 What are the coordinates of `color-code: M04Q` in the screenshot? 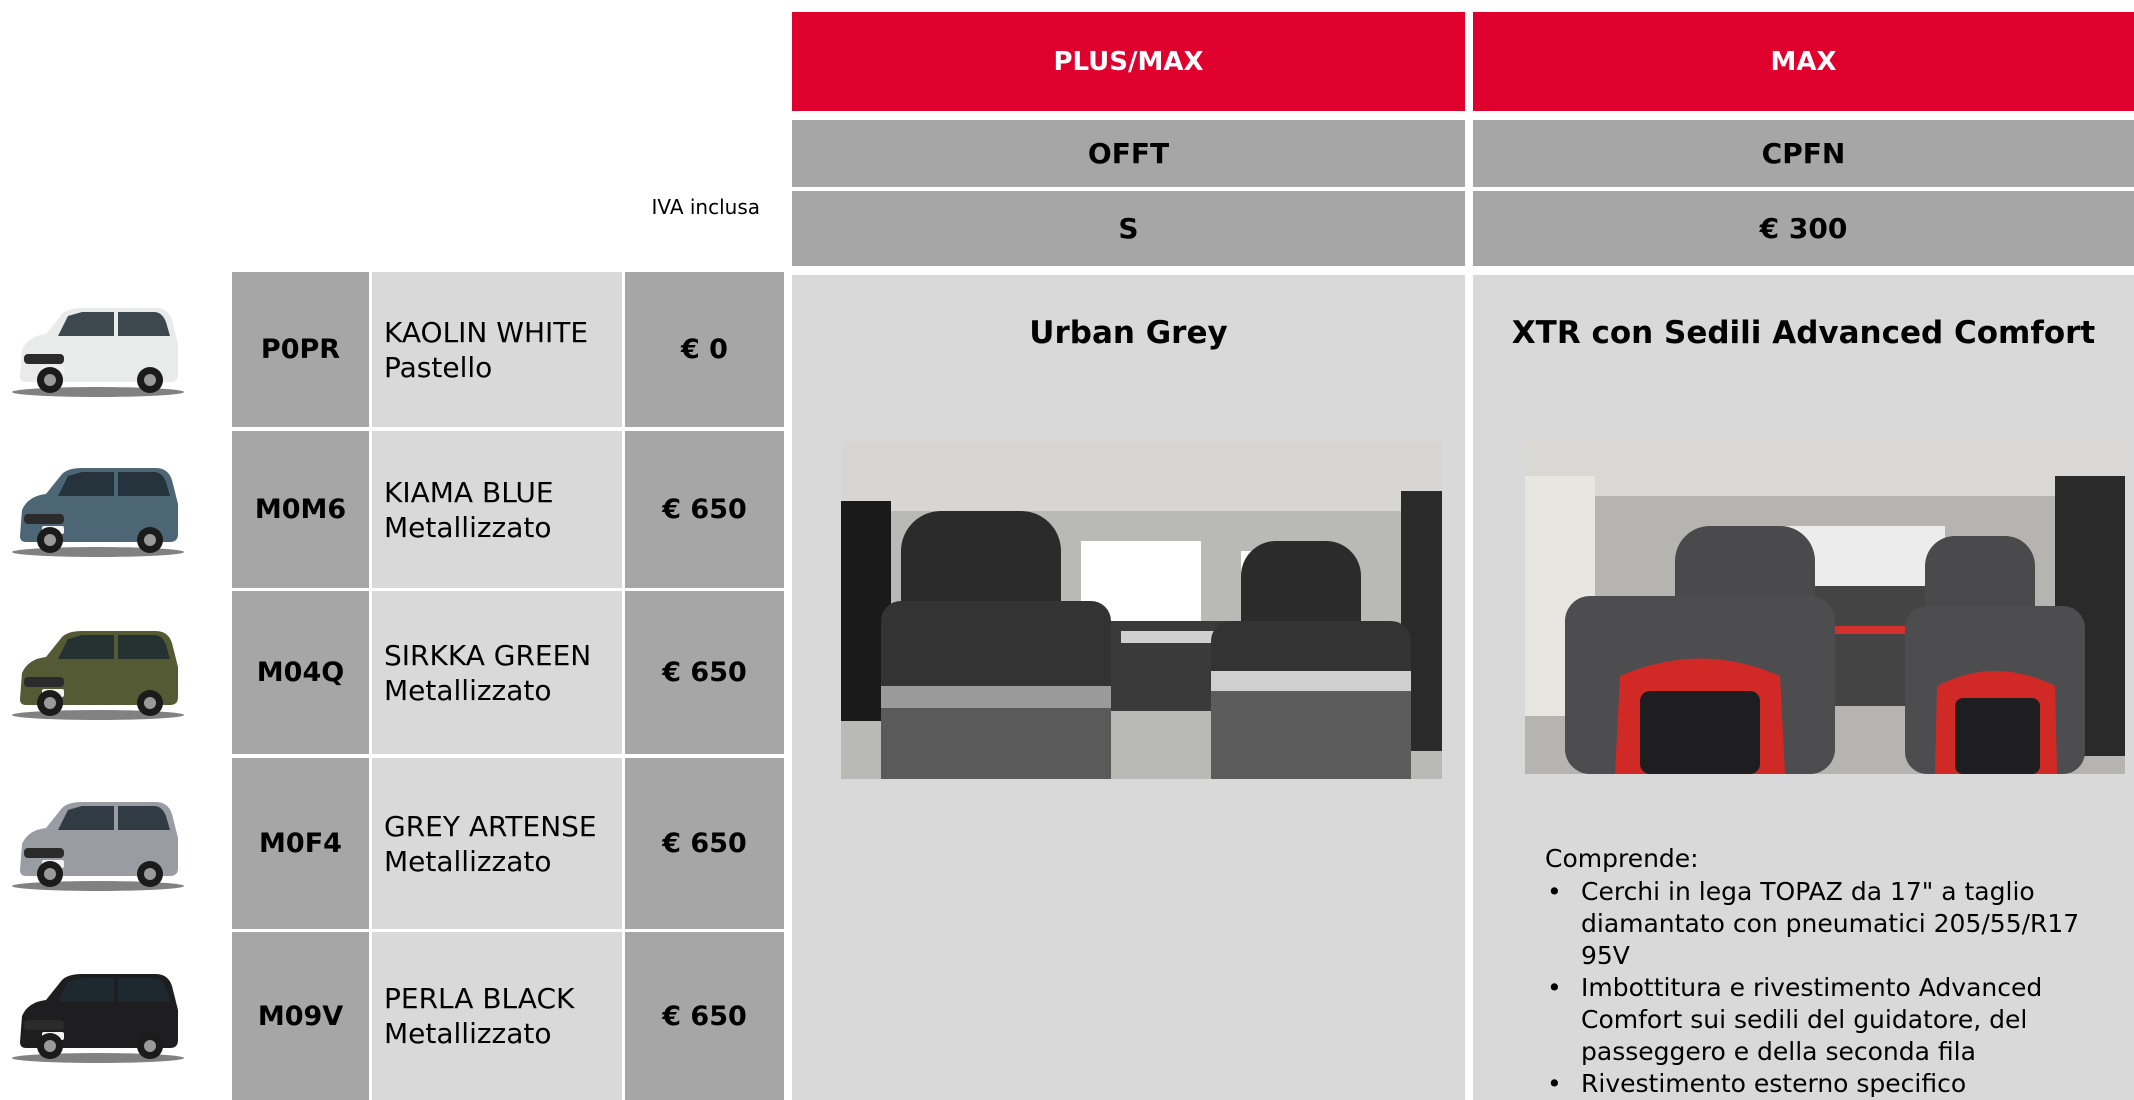 It's located at (300, 672).